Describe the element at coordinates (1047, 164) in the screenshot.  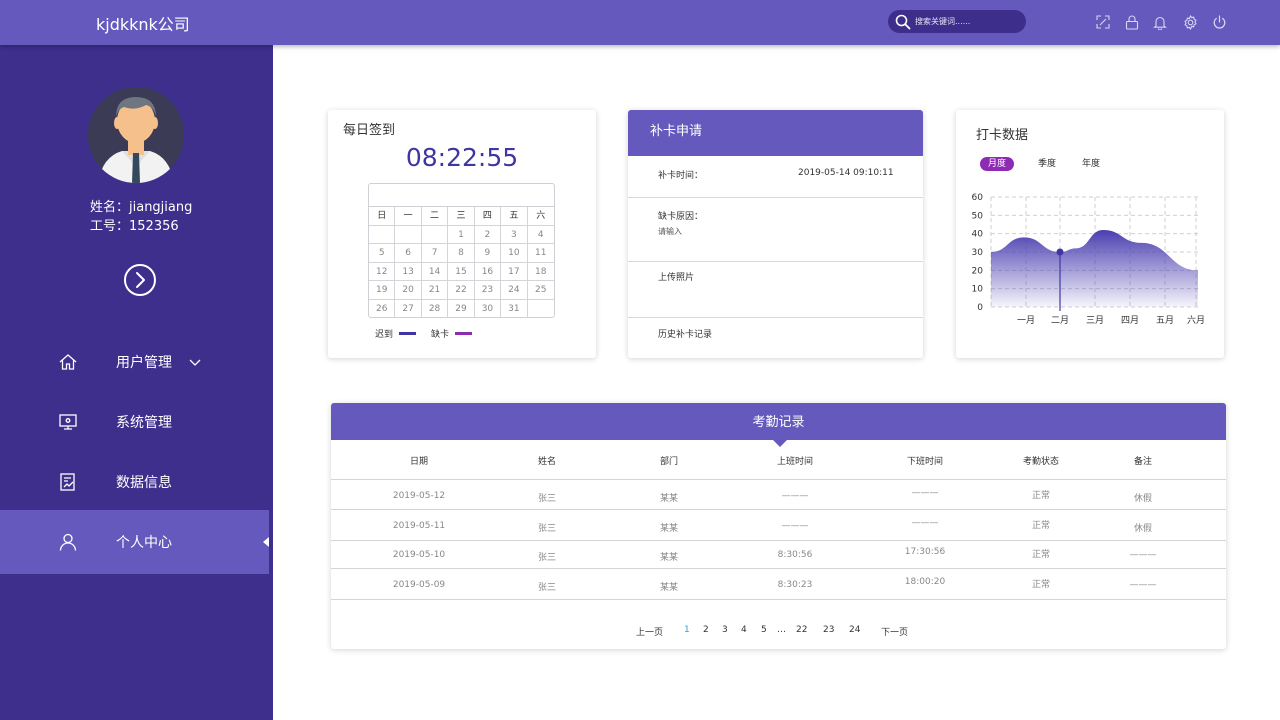
I see `tab-quarter: 季度` at that location.